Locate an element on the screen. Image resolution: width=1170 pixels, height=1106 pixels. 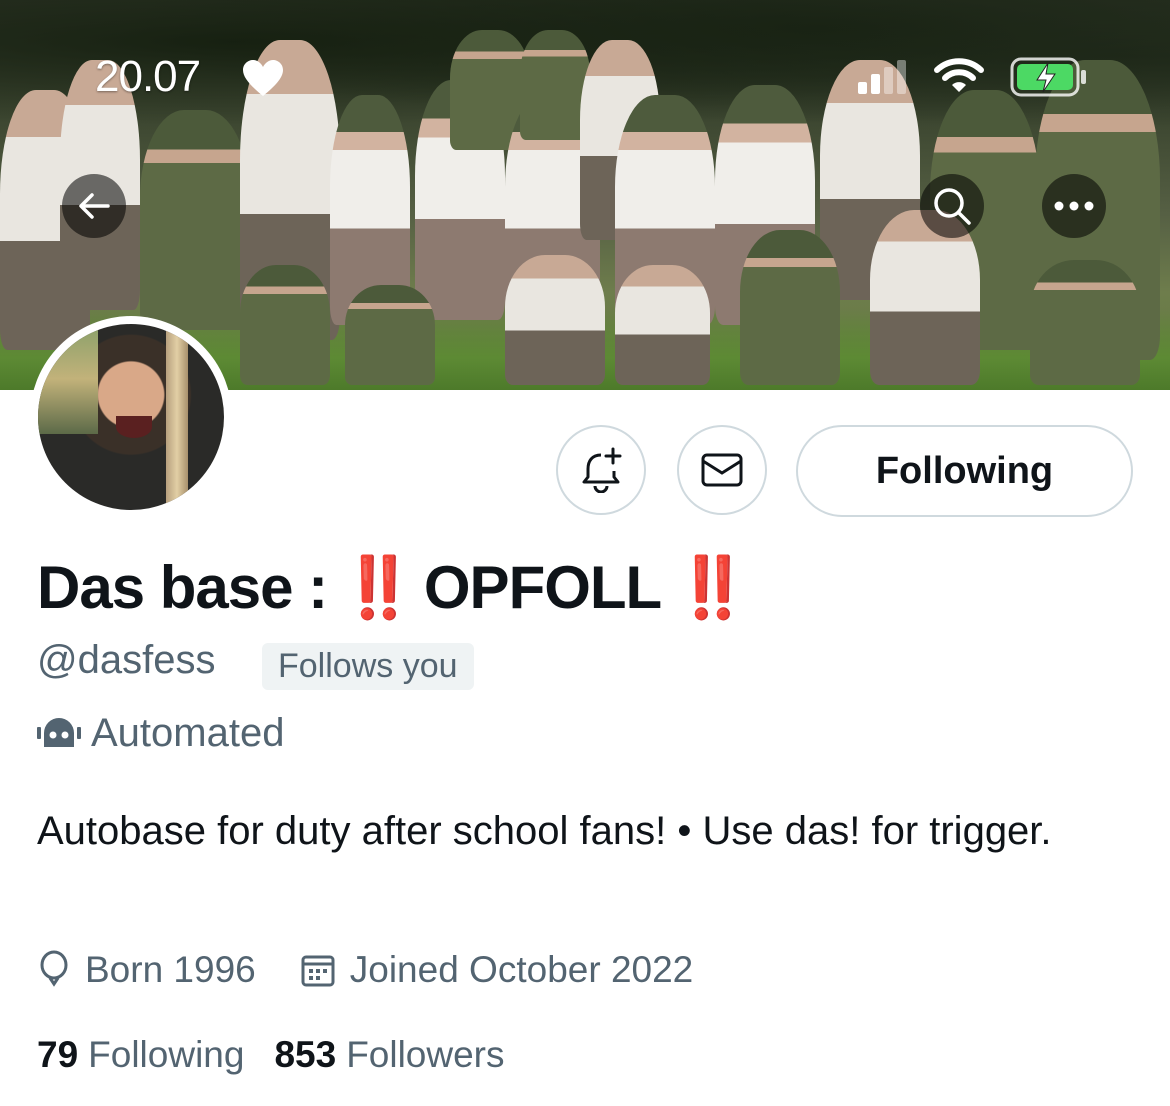
following-label: Following is located at coordinates (166, 1054).